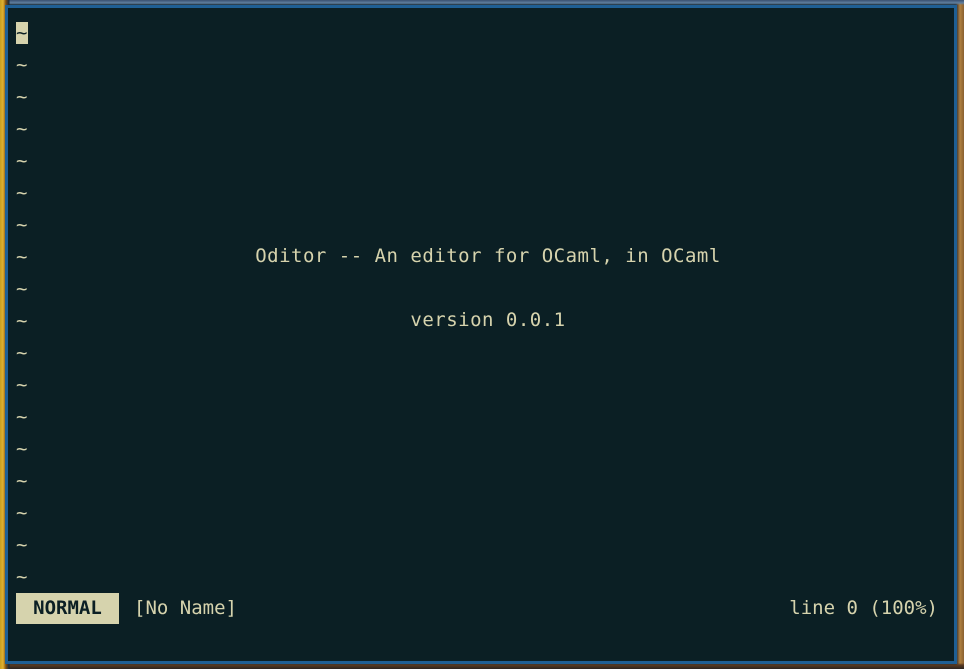 This screenshot has height=669, width=964. What do you see at coordinates (22, 33) in the screenshot?
I see `cursor-tilde-line: ~` at bounding box center [22, 33].